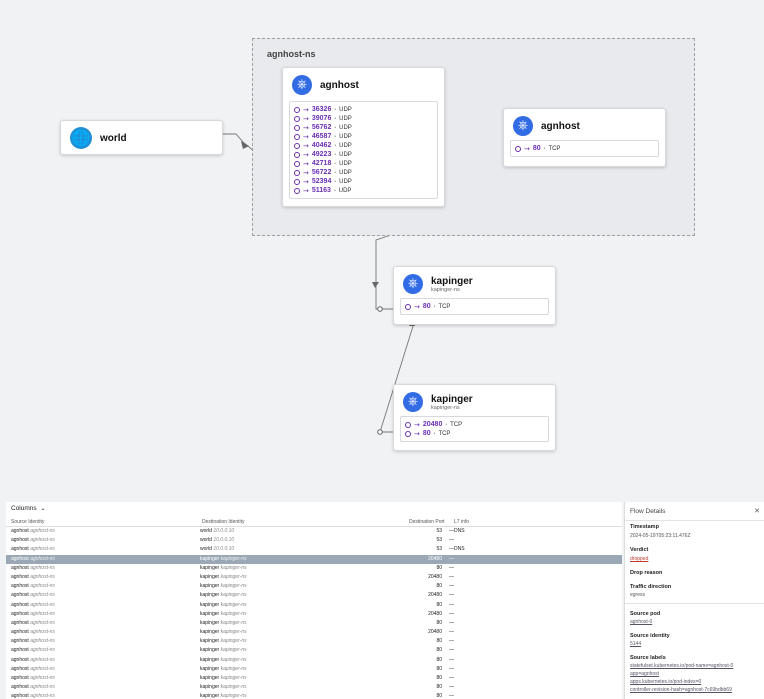 The image size is (764, 699). What do you see at coordinates (474, 295) in the screenshot?
I see `node-kapinger-1: ⎈ kapinger kapinger-ns → 80 • TCP` at bounding box center [474, 295].